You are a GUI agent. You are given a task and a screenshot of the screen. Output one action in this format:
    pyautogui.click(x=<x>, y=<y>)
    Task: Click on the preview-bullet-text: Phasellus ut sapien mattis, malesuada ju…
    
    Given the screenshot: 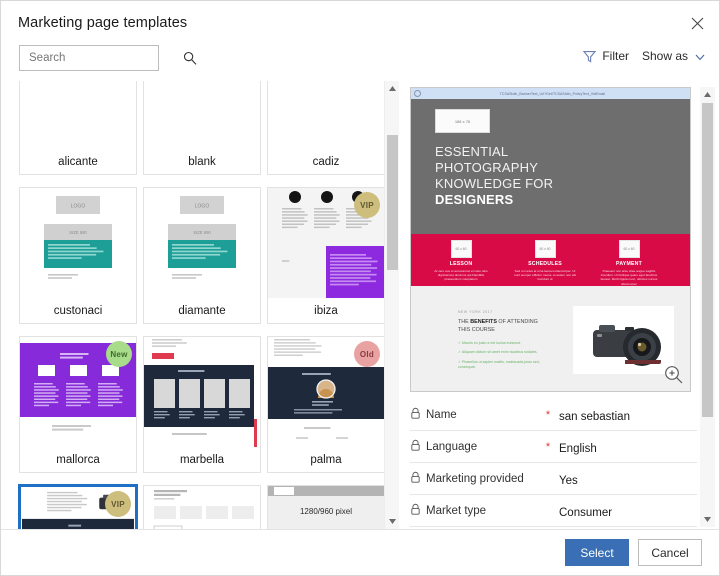 What is the action you would take?
    pyautogui.click(x=499, y=364)
    